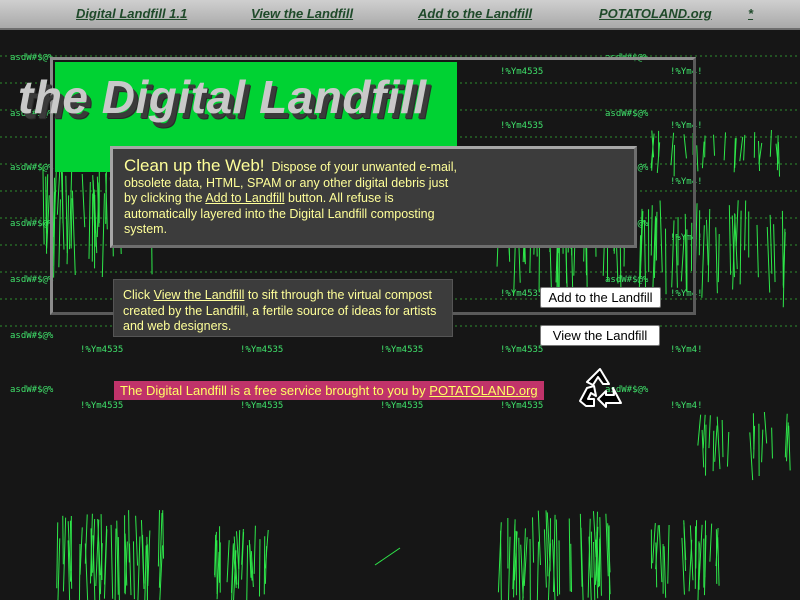 The image size is (800, 600). Describe the element at coordinates (483, 390) in the screenshot. I see `potatoland-link: POTATOLAND.org` at that location.